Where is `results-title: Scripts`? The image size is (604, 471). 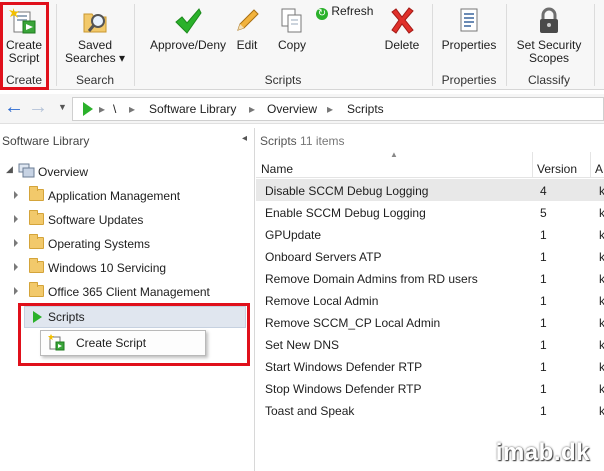 results-title: Scripts is located at coordinates (278, 141).